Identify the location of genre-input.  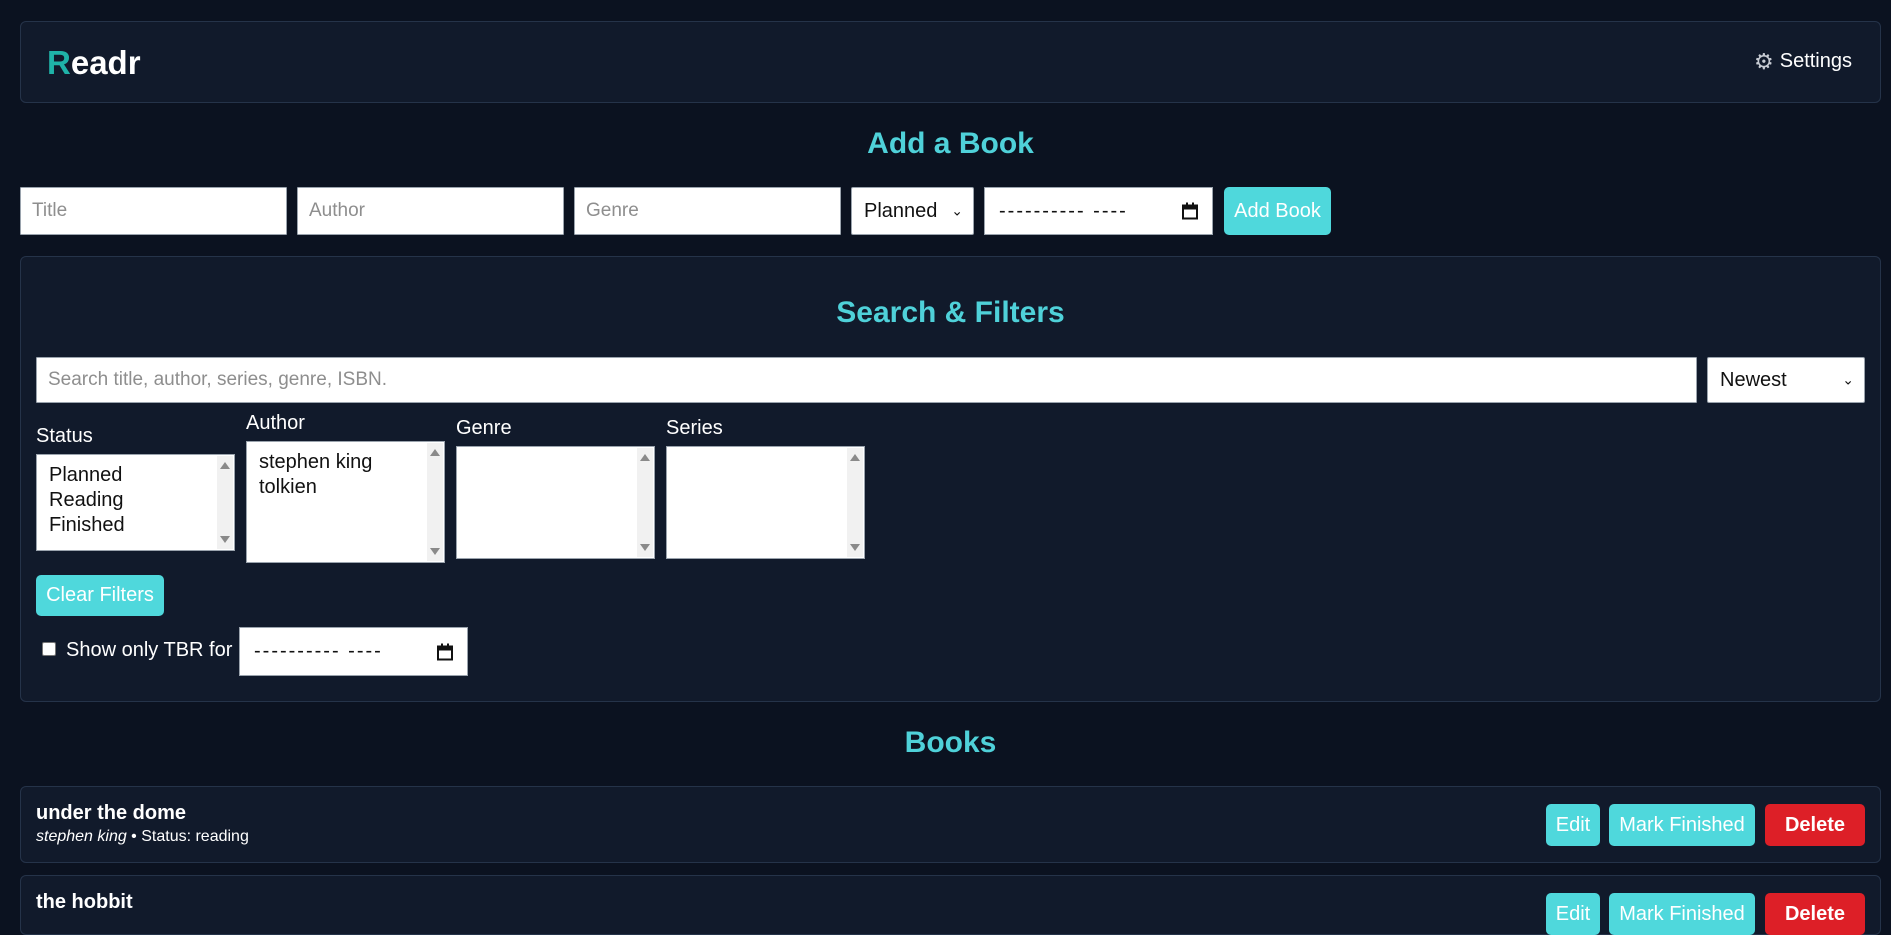
(707, 211).